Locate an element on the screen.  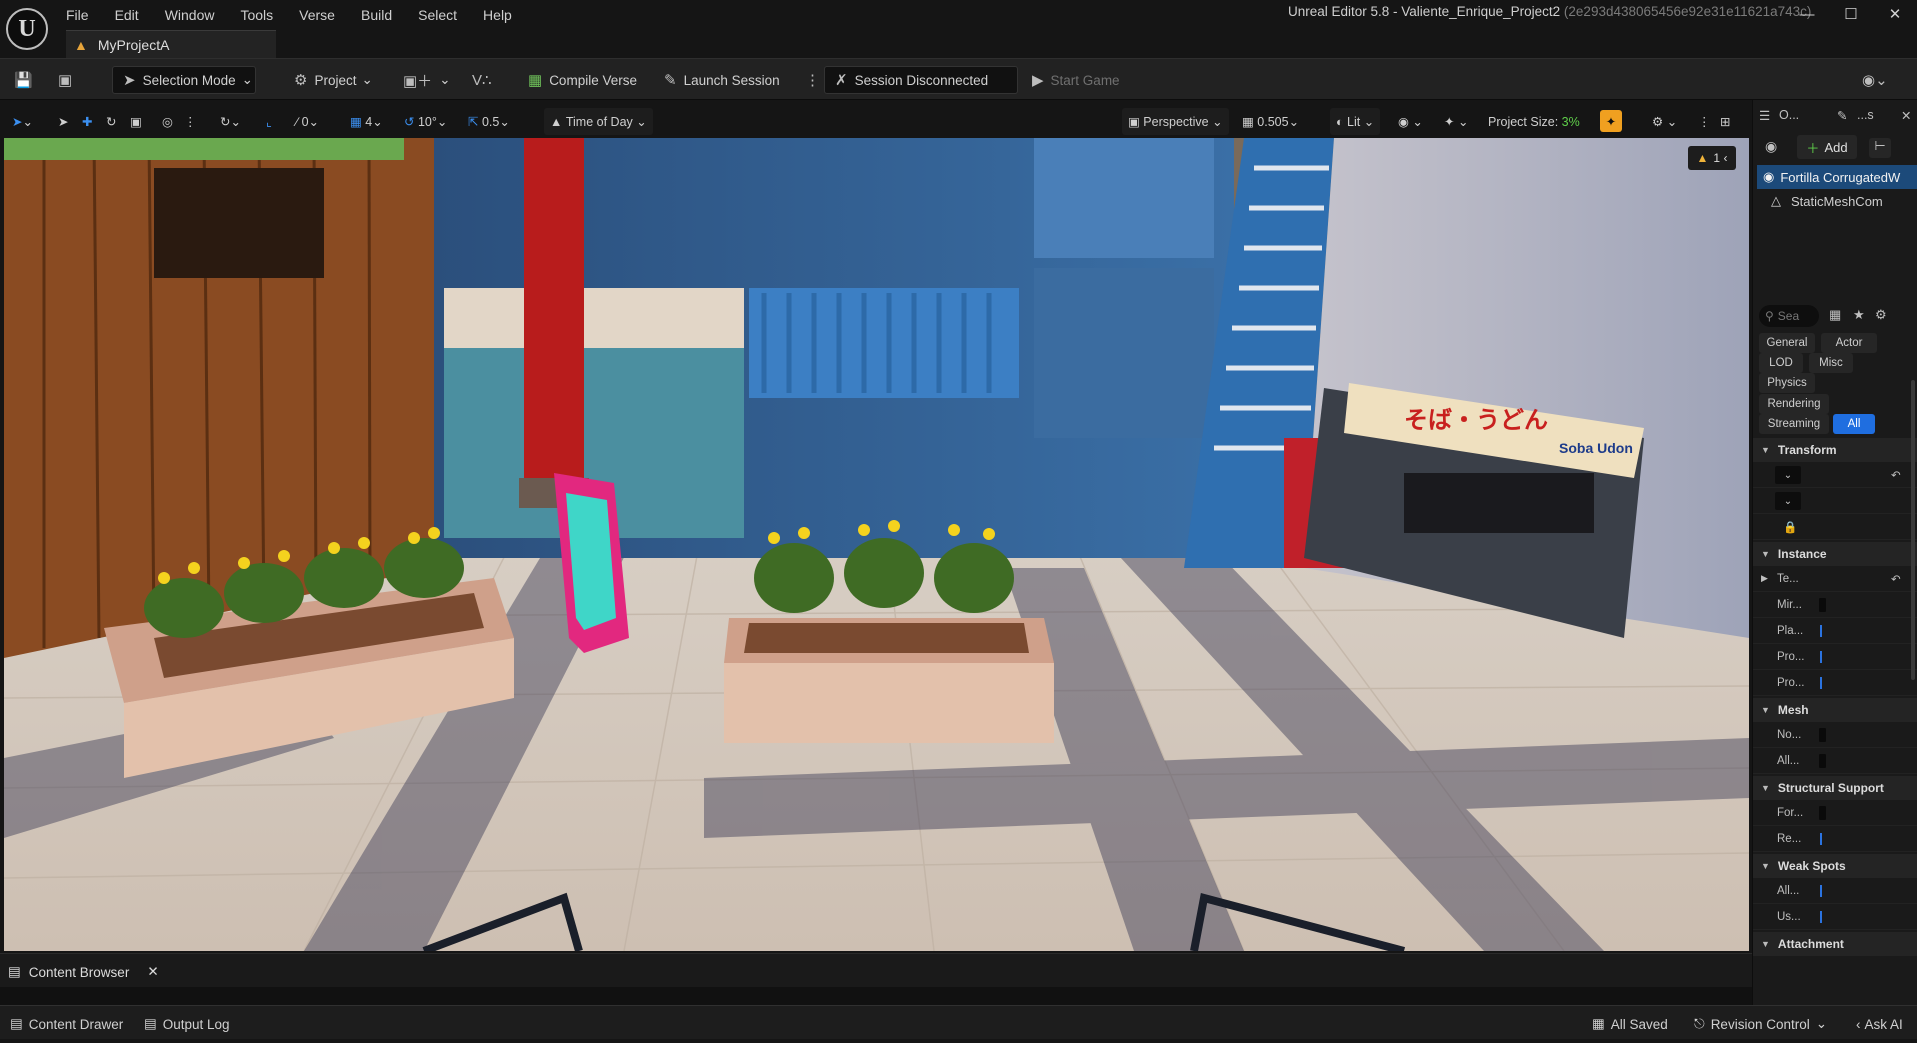
blueprint-icon: ⊢ is located at coordinates (1880, 148).